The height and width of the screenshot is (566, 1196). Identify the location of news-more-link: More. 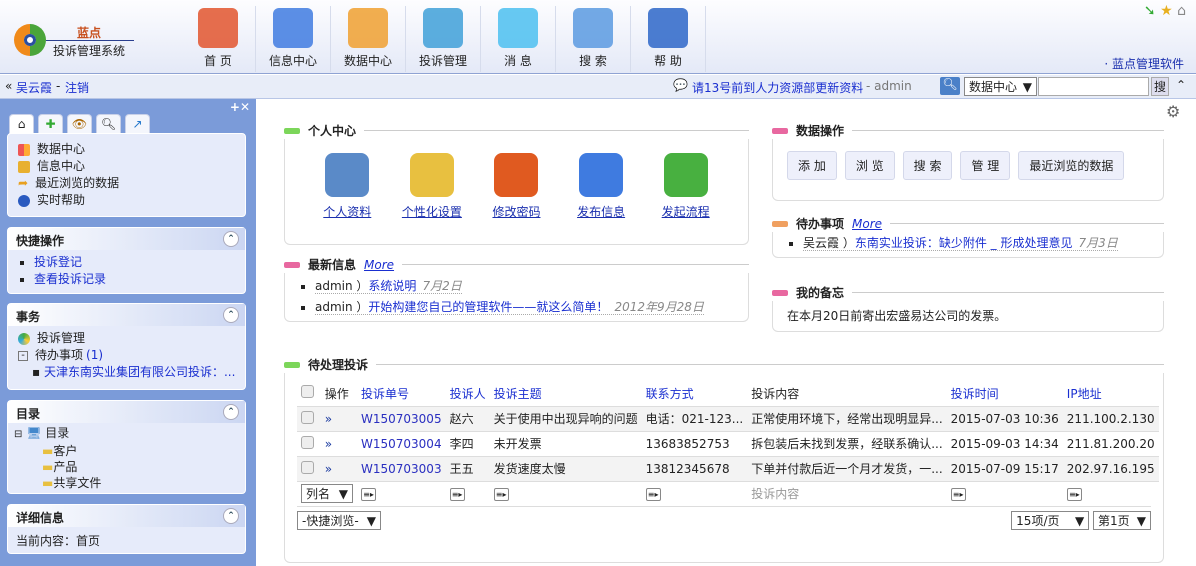
(379, 265).